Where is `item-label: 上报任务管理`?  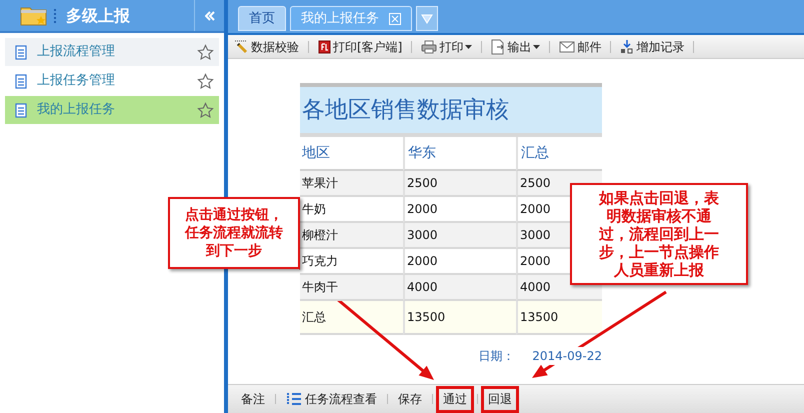
item-label: 上报任务管理 is located at coordinates (76, 81).